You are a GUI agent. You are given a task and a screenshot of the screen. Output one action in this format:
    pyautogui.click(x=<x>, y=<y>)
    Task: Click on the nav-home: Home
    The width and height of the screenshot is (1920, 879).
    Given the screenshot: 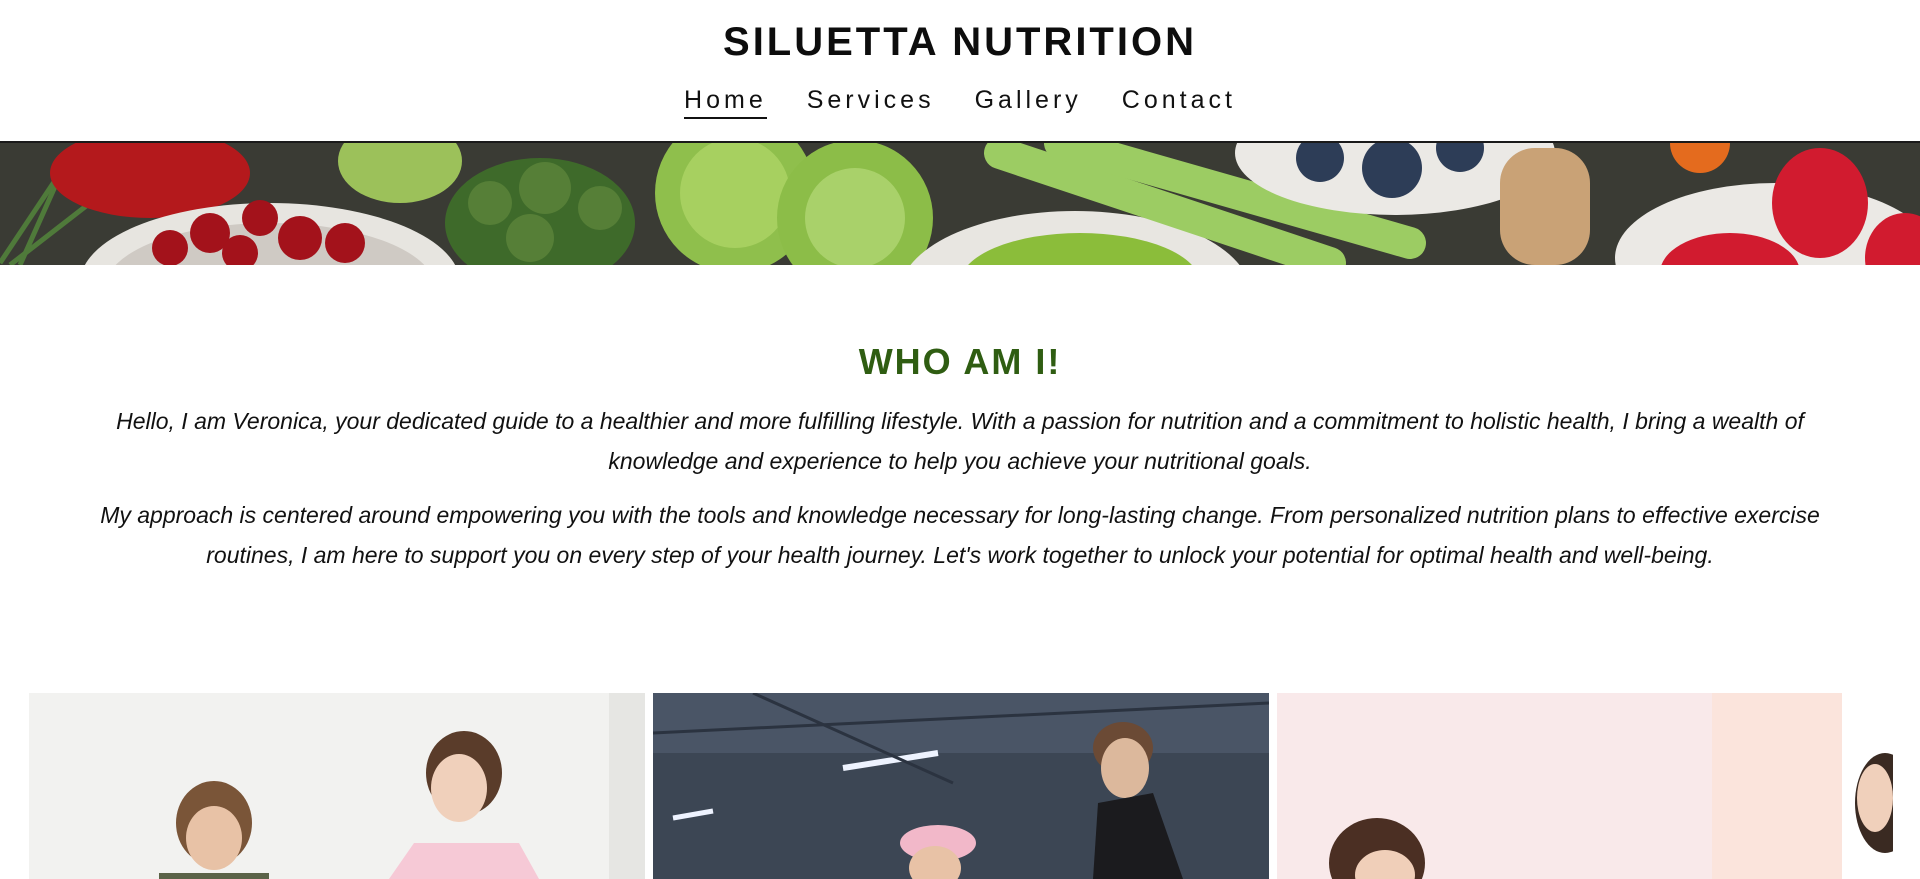 What is the action you would take?
    pyautogui.click(x=725, y=102)
    